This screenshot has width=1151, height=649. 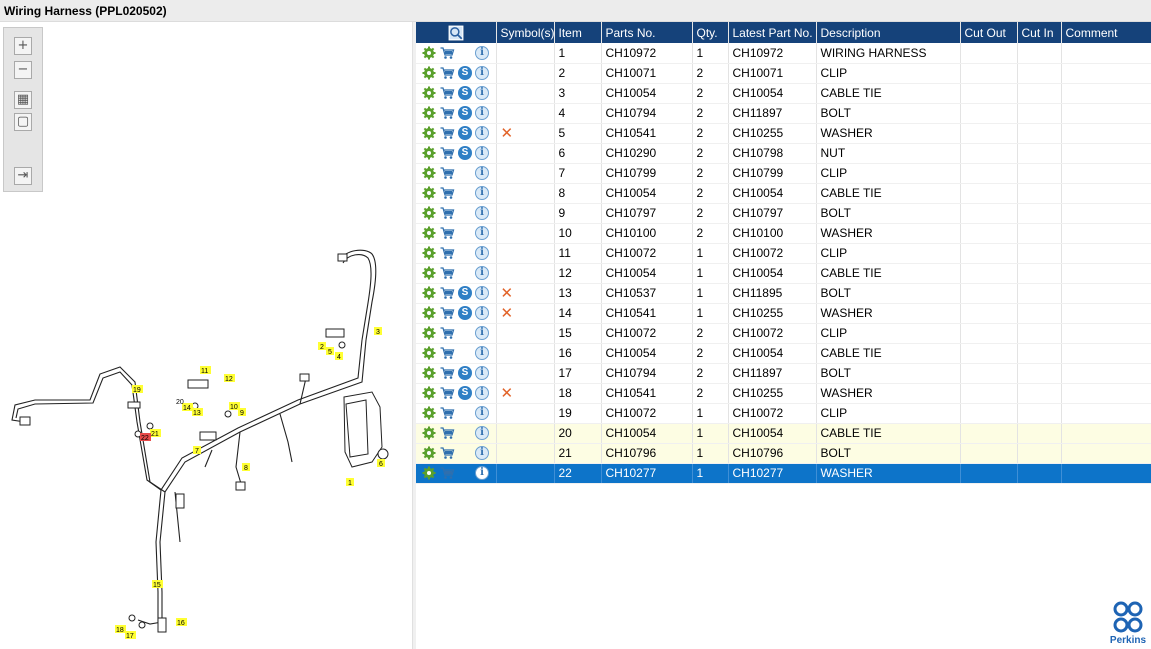 I want to click on col-header-cut-out: Cut Out, so click(x=989, y=32).